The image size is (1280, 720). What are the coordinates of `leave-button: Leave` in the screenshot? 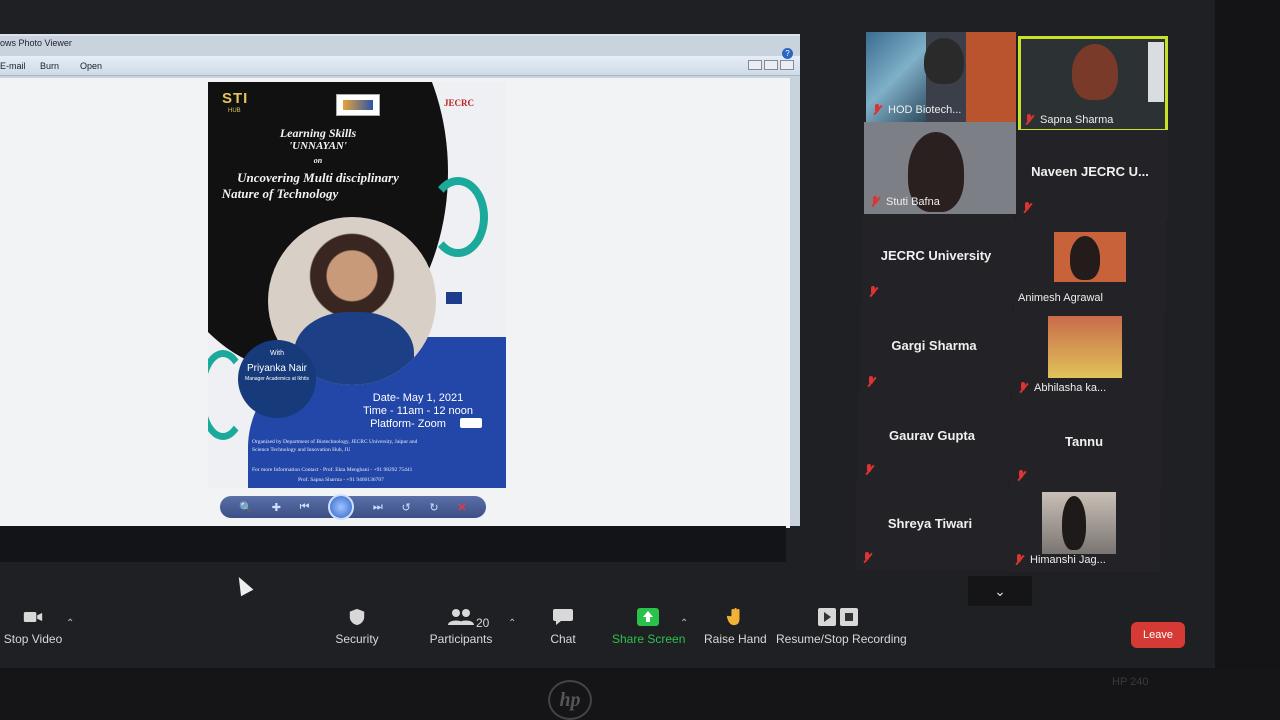 It's located at (1158, 635).